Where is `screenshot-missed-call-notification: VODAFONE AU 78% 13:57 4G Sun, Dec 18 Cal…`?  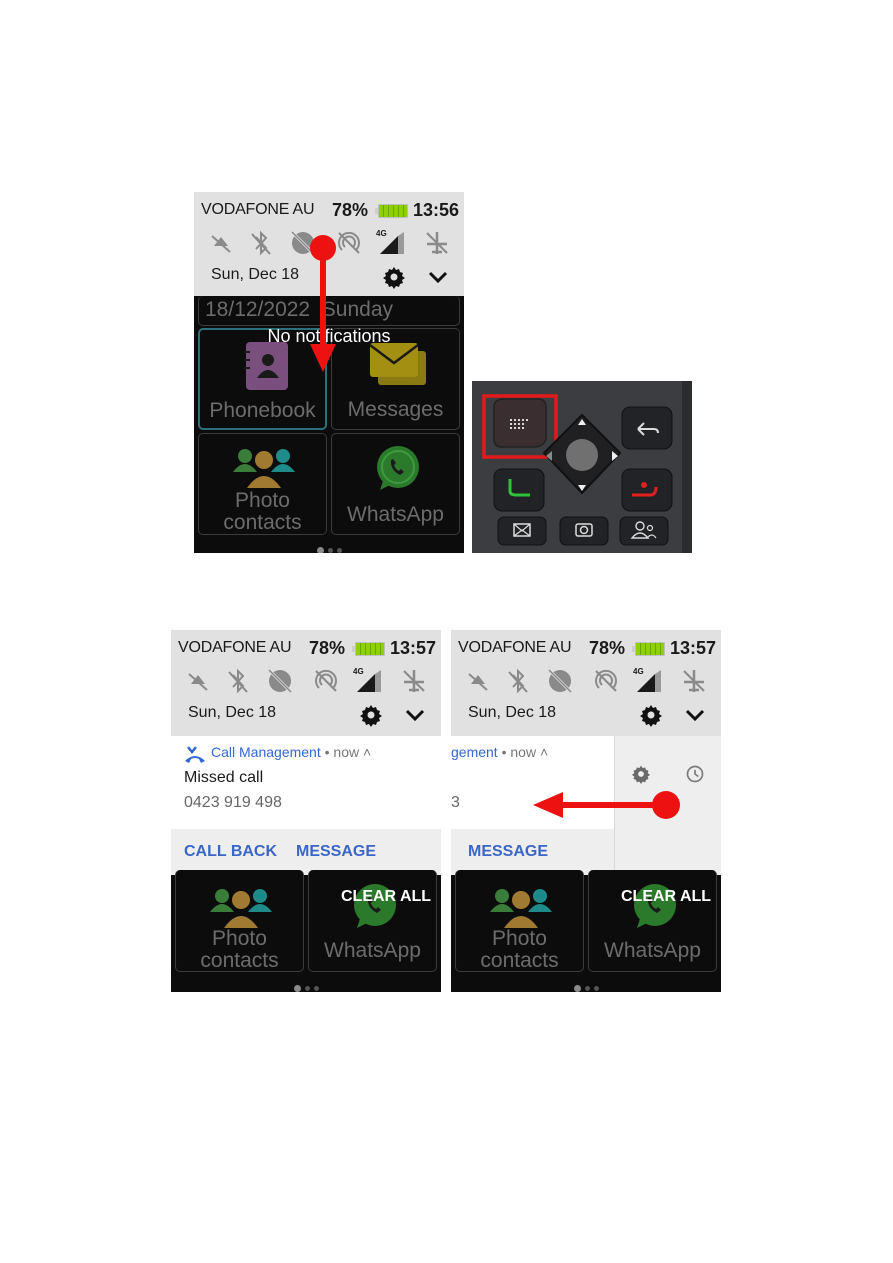 screenshot-missed-call-notification: VODAFONE AU 78% 13:57 4G Sun, Dec 18 Cal… is located at coordinates (306, 811).